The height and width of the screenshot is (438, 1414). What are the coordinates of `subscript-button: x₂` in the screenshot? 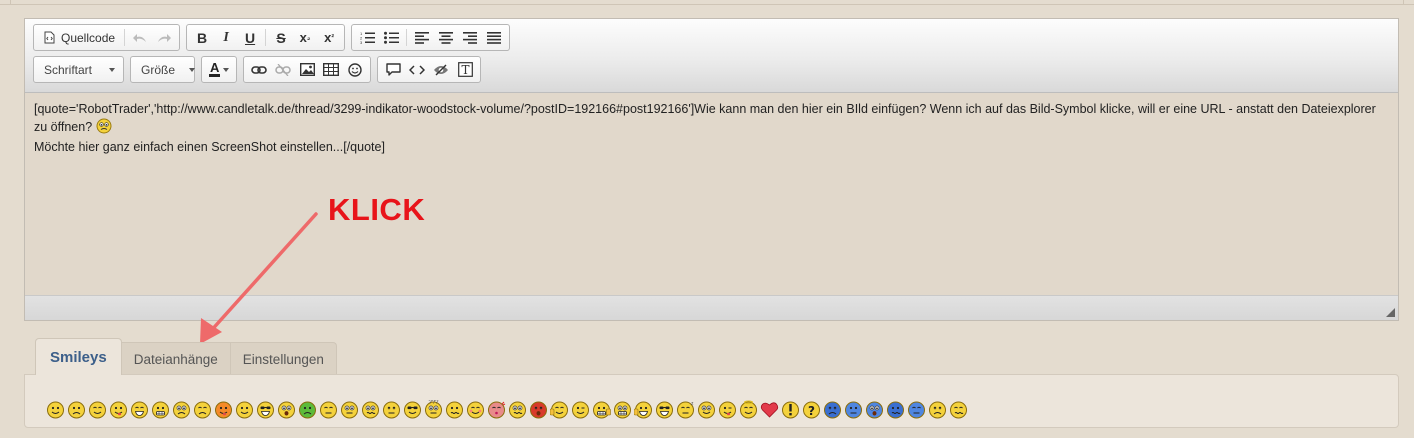 It's located at (305, 37).